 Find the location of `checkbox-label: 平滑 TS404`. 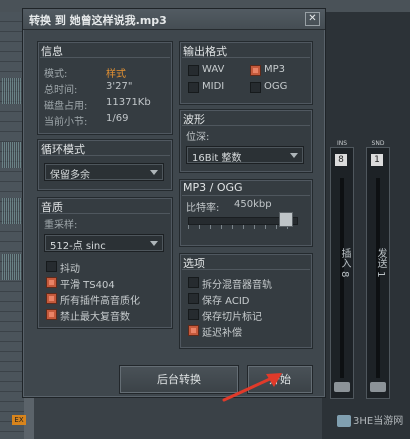

checkbox-label: 平滑 TS404 is located at coordinates (87, 285).